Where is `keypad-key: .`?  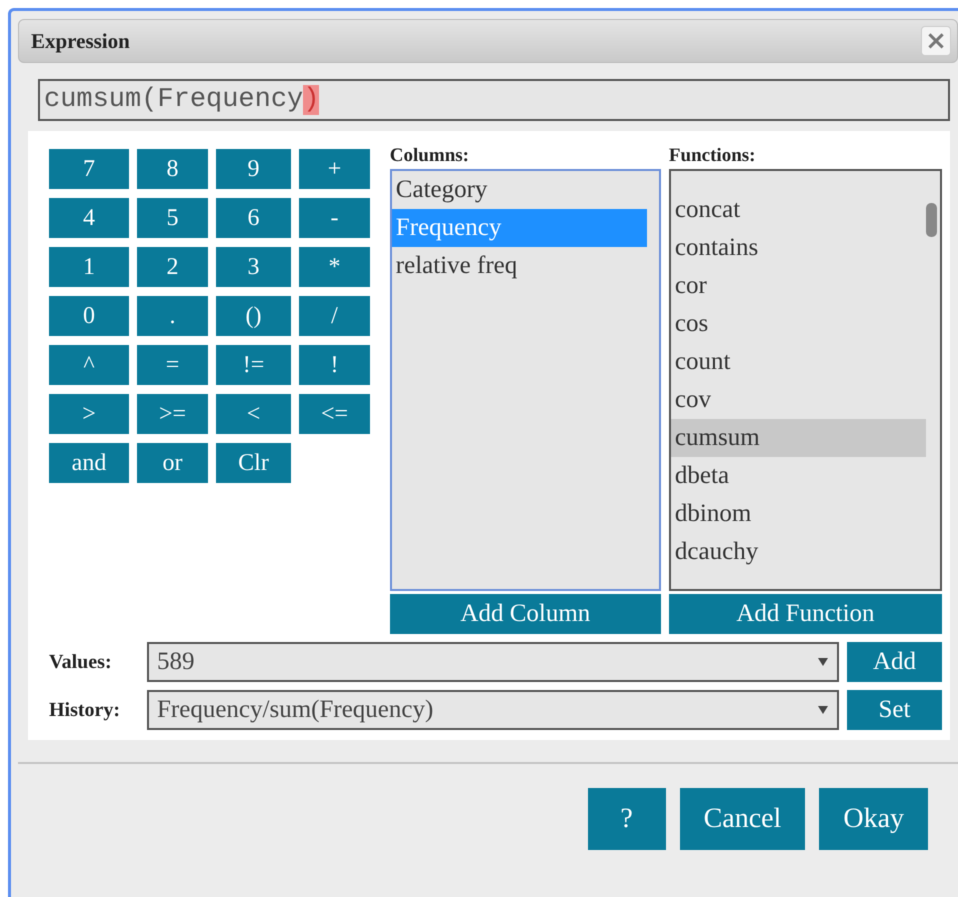
keypad-key: . is located at coordinates (172, 316).